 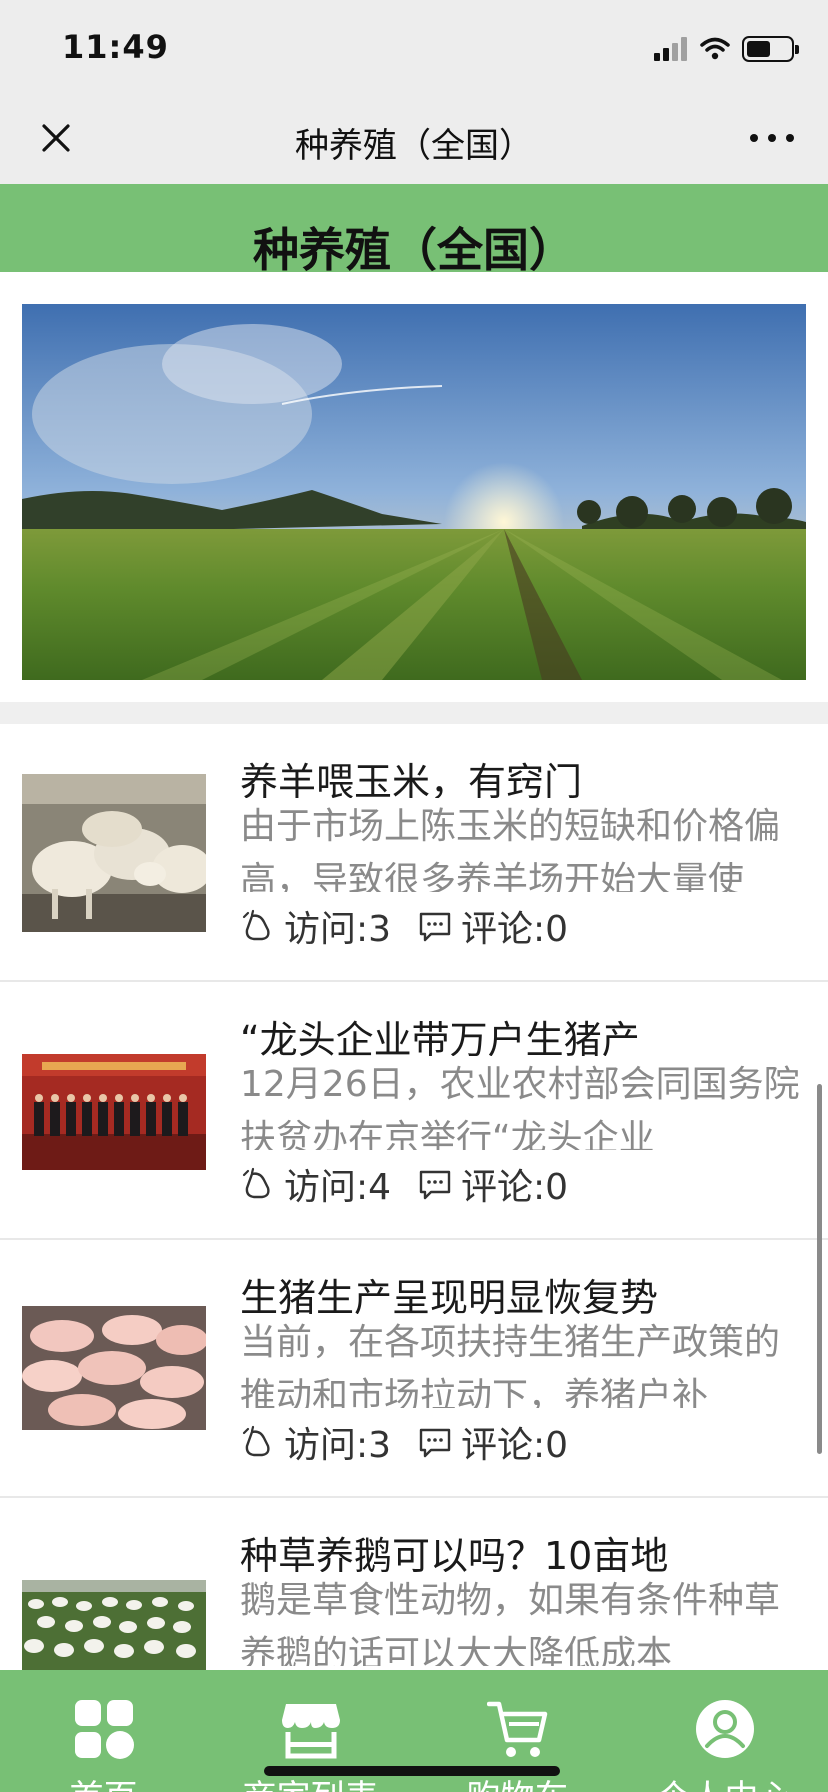 I want to click on scrollbar, so click(x=819, y=1269).